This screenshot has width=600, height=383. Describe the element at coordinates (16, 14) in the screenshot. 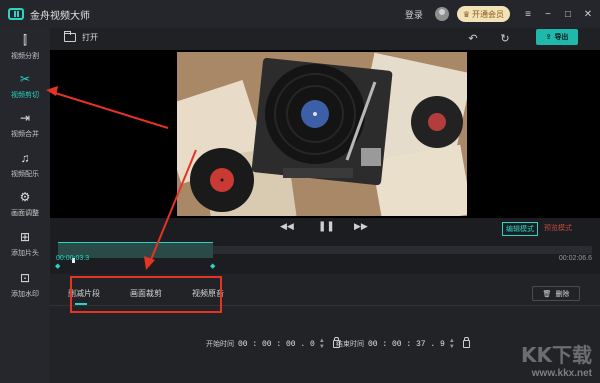

I see `app-logo-icon` at that location.